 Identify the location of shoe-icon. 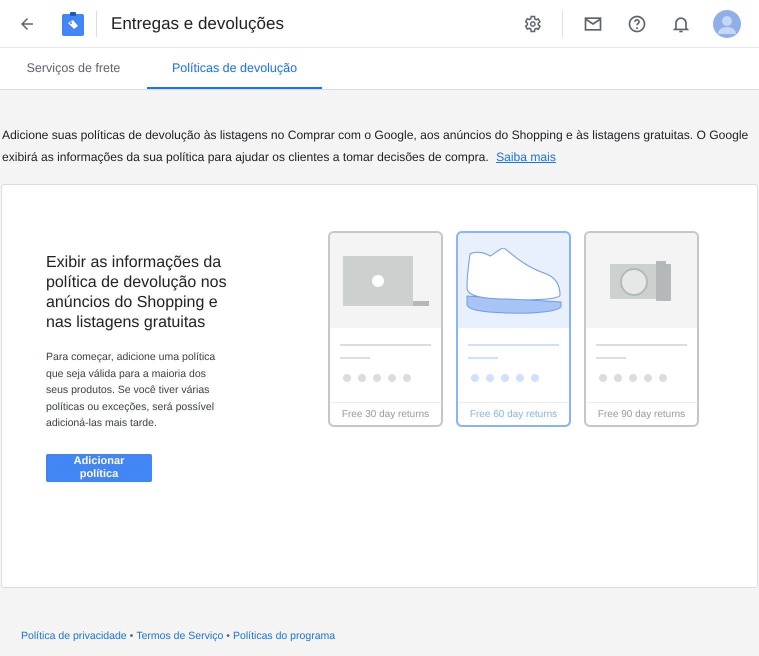
(514, 281).